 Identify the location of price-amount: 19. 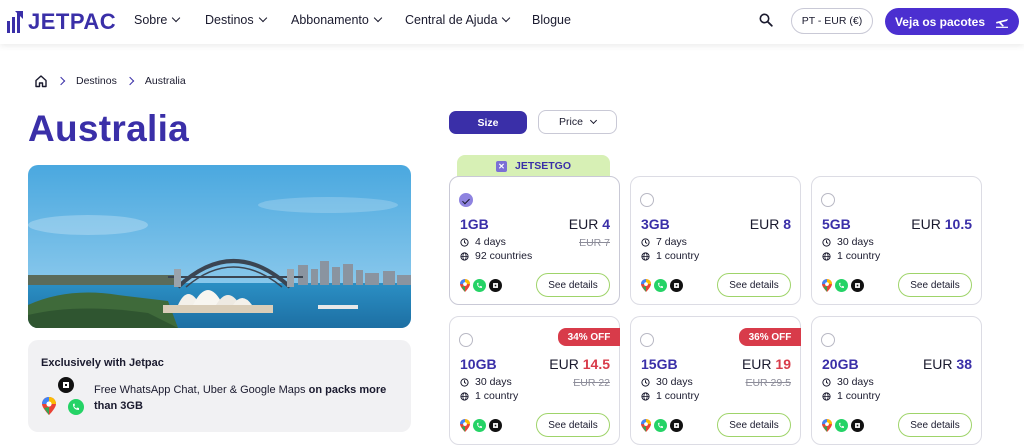
(783, 364).